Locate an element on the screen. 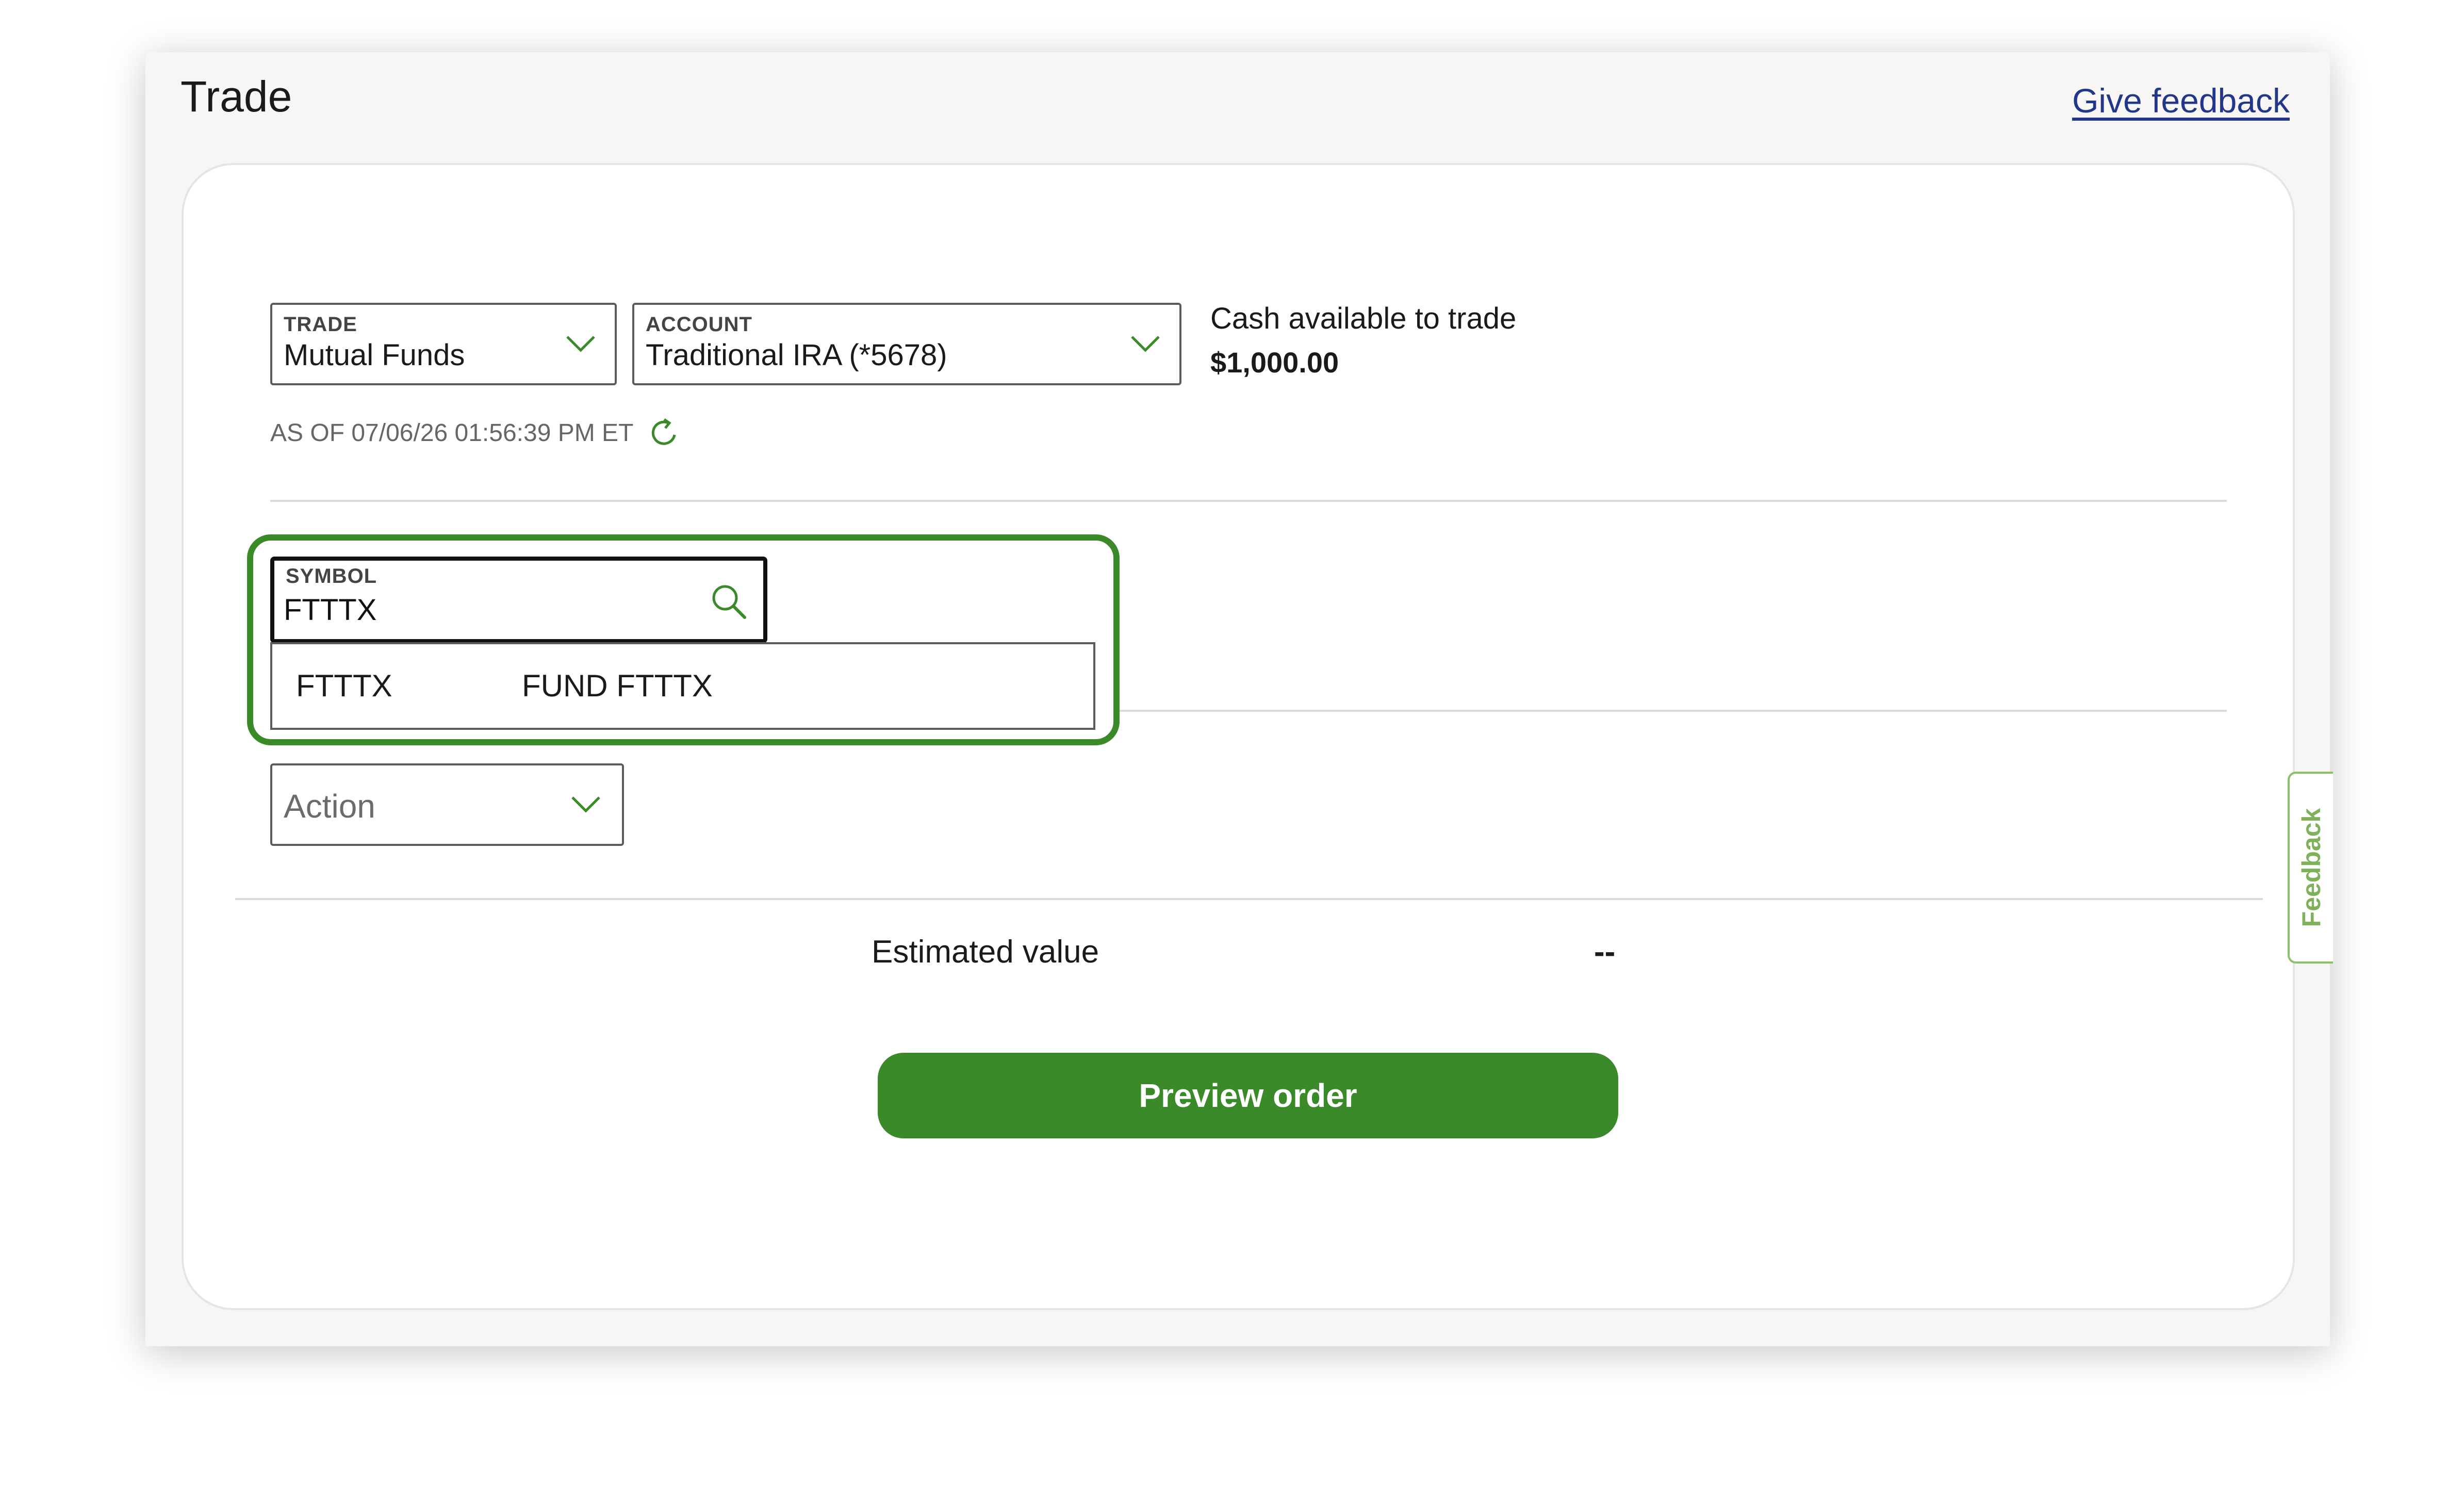 The height and width of the screenshot is (1485, 2464). preview-order-button: Preview order is located at coordinates (1248, 1095).